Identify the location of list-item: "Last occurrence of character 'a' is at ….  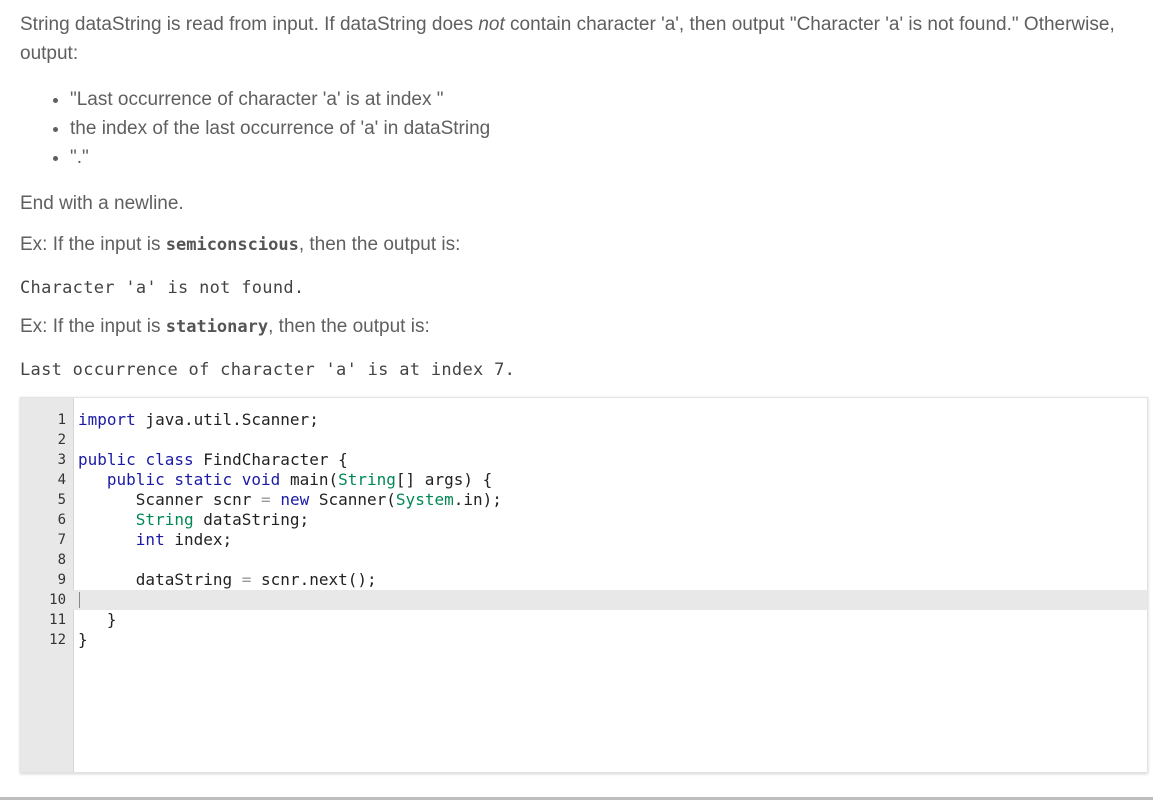
(607, 99).